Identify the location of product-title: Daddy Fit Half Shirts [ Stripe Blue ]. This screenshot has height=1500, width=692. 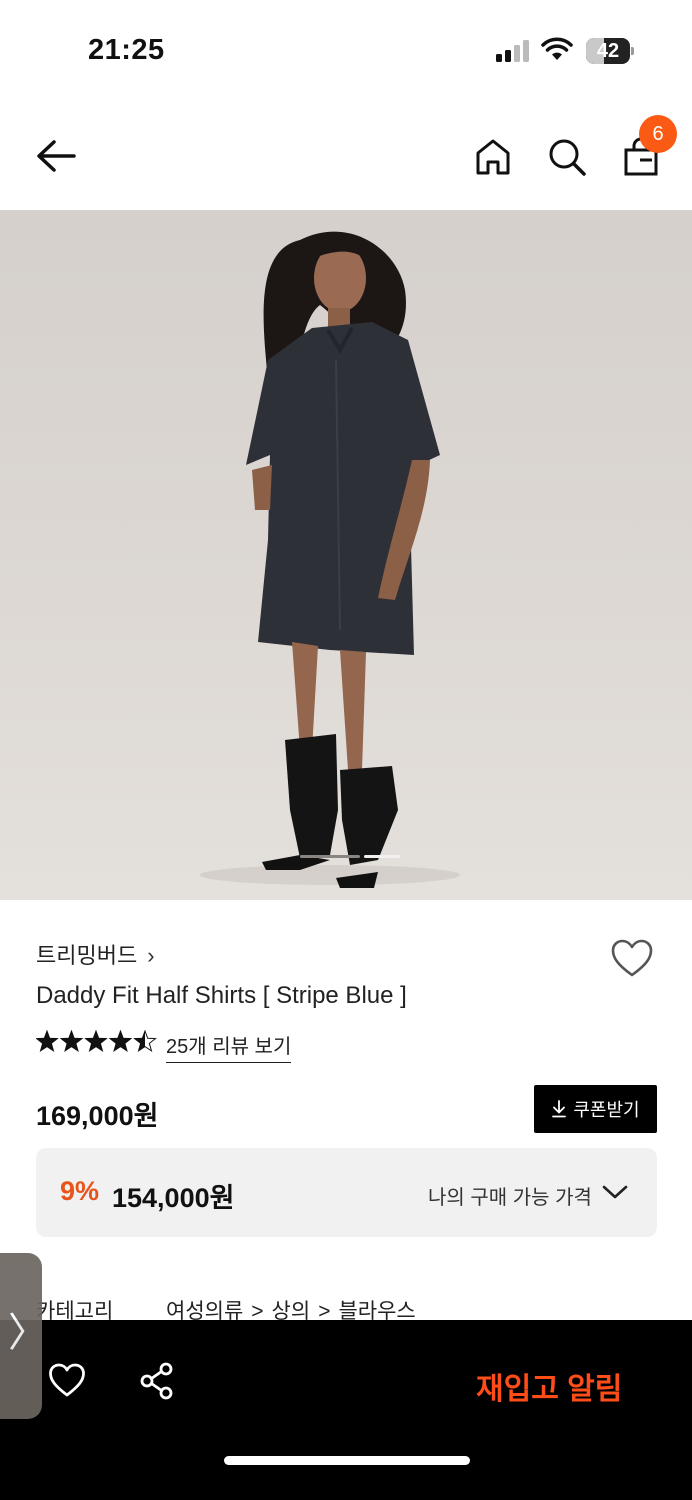
(221, 995).